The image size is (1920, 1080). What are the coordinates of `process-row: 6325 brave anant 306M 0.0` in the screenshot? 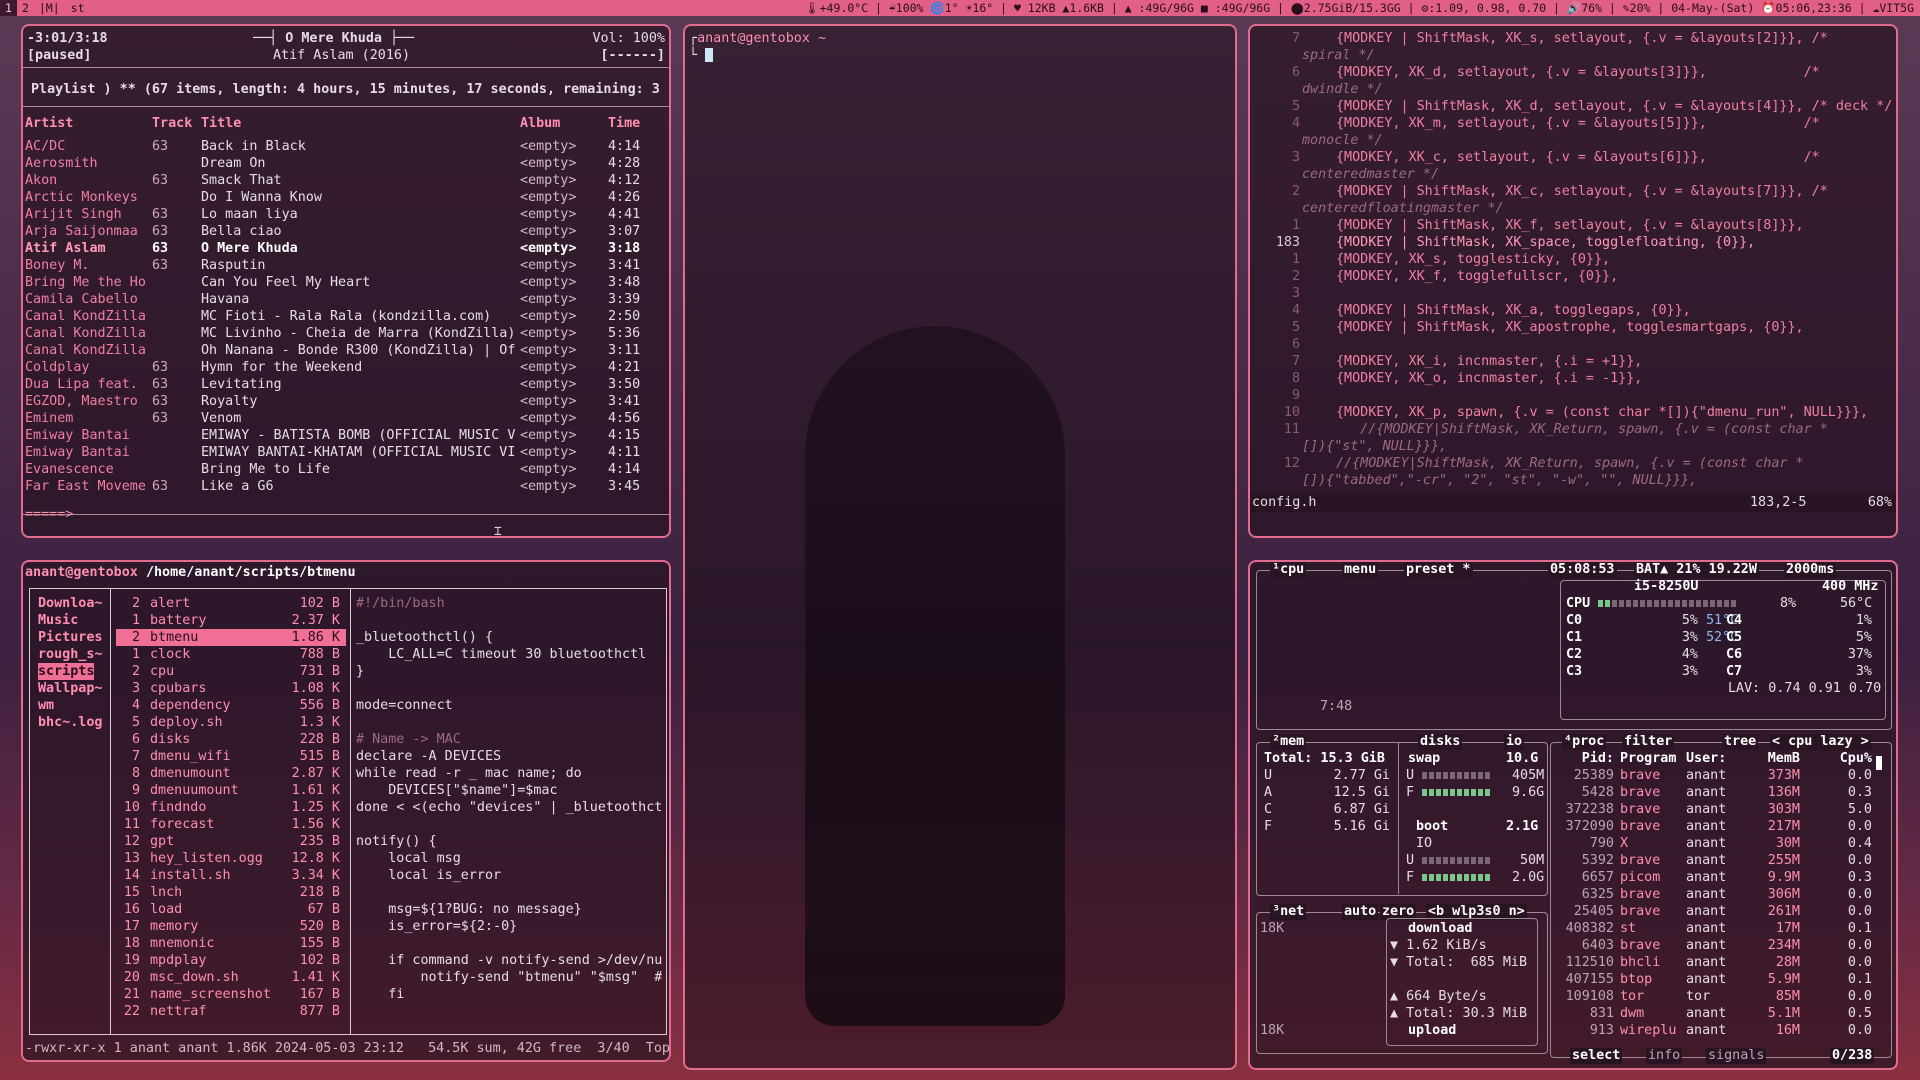 It's located at (1720, 894).